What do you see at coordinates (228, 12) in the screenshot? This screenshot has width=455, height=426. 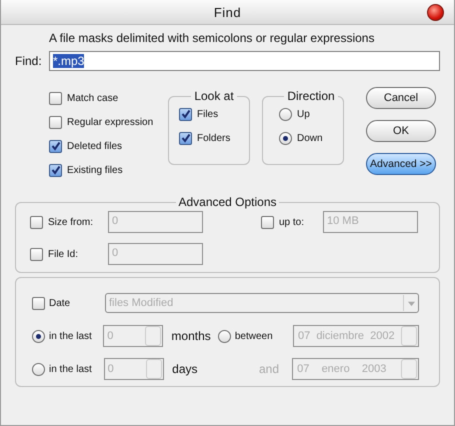 I see `window-title: Find` at bounding box center [228, 12].